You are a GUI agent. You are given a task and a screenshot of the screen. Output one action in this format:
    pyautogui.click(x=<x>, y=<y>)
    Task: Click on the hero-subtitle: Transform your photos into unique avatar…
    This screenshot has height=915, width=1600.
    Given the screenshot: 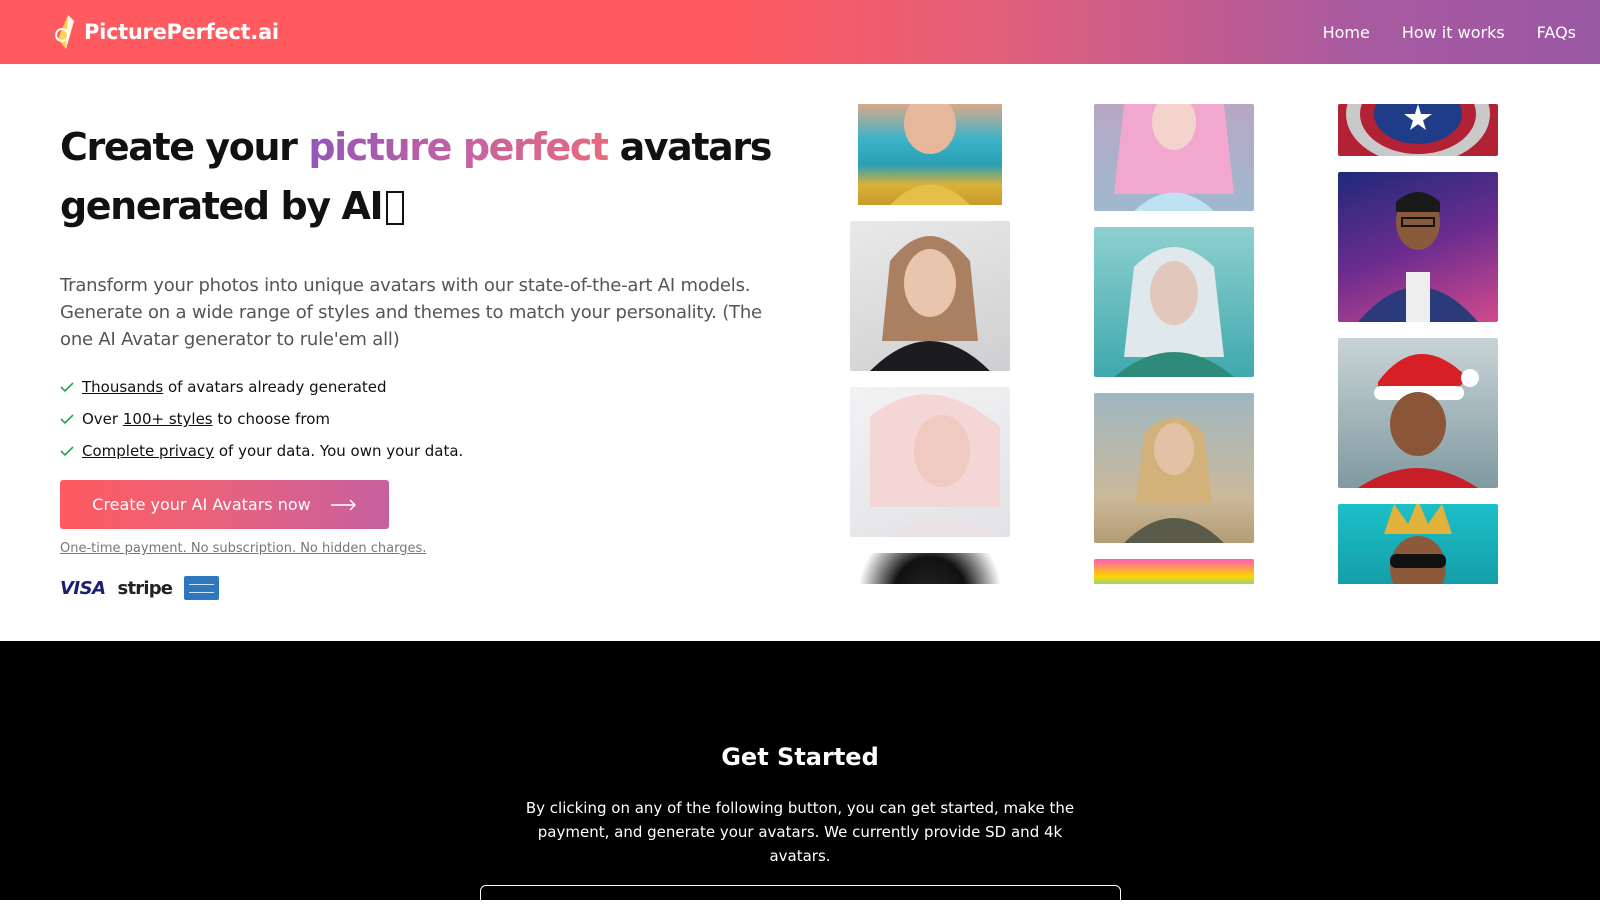 What is the action you would take?
    pyautogui.click(x=411, y=312)
    